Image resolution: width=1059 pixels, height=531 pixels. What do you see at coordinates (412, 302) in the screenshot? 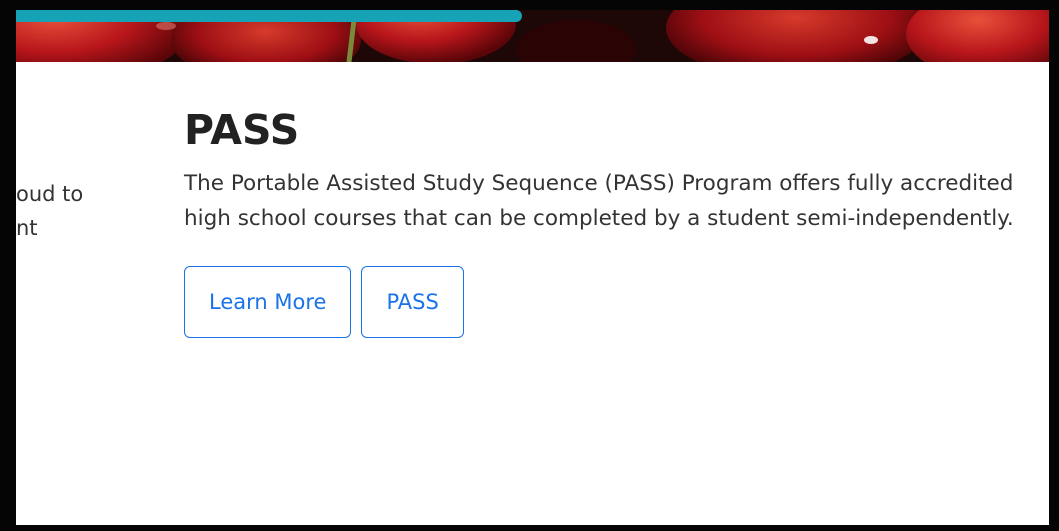
I see `pass-button: PASS` at bounding box center [412, 302].